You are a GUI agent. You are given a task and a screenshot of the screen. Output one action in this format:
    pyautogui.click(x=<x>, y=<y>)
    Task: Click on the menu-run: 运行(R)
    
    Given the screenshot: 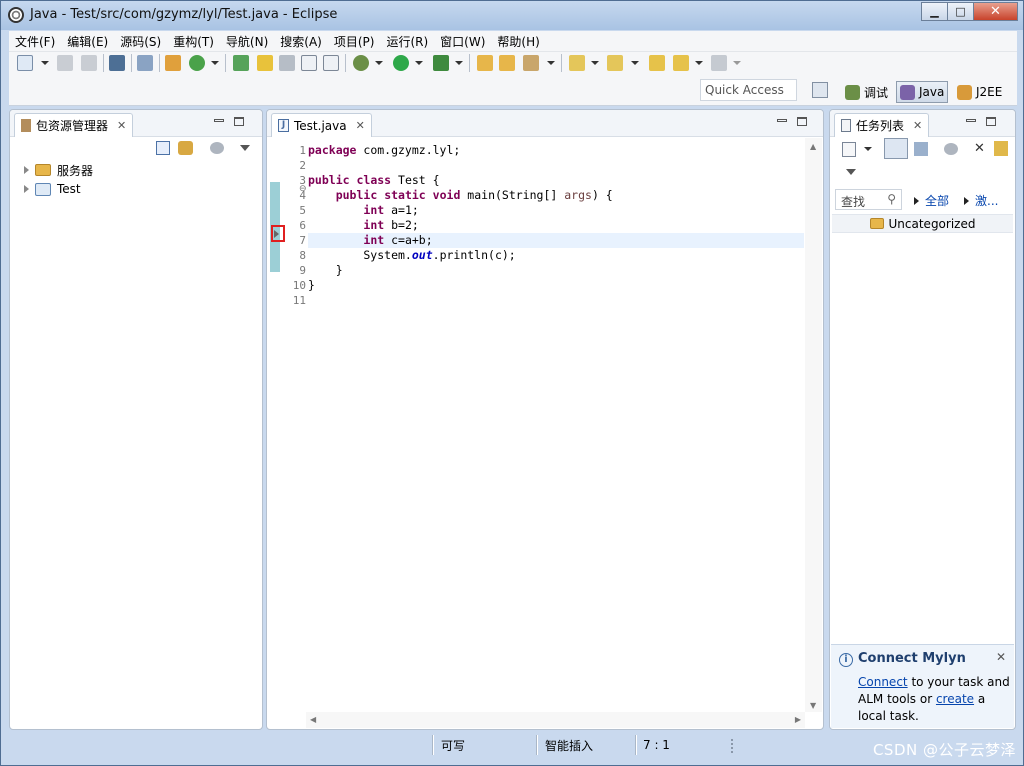 What is the action you would take?
    pyautogui.click(x=407, y=41)
    